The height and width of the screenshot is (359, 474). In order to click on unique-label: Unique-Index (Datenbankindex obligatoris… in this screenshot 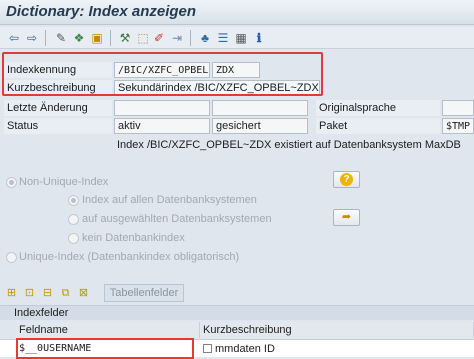, I will do `click(129, 257)`.